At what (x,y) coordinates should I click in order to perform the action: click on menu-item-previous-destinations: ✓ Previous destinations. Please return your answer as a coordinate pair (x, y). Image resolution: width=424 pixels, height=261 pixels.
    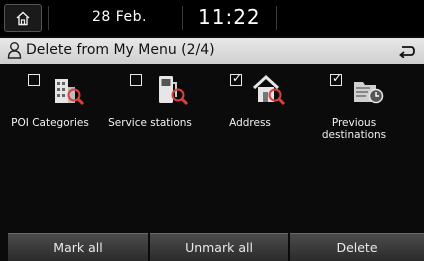
    Looking at the image, I should click on (352, 110).